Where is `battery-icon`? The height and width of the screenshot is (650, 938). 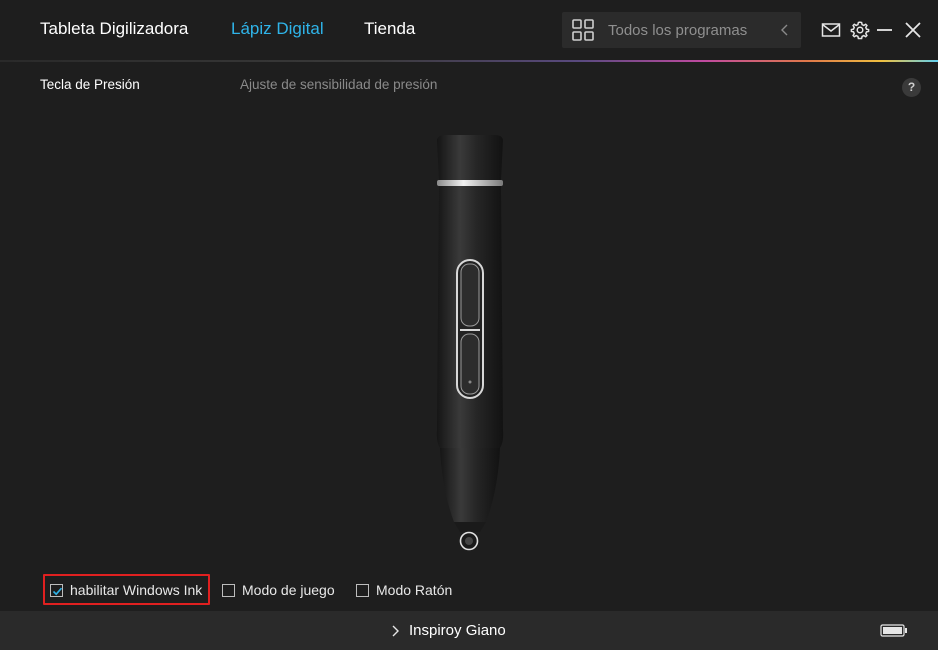 battery-icon is located at coordinates (893, 630).